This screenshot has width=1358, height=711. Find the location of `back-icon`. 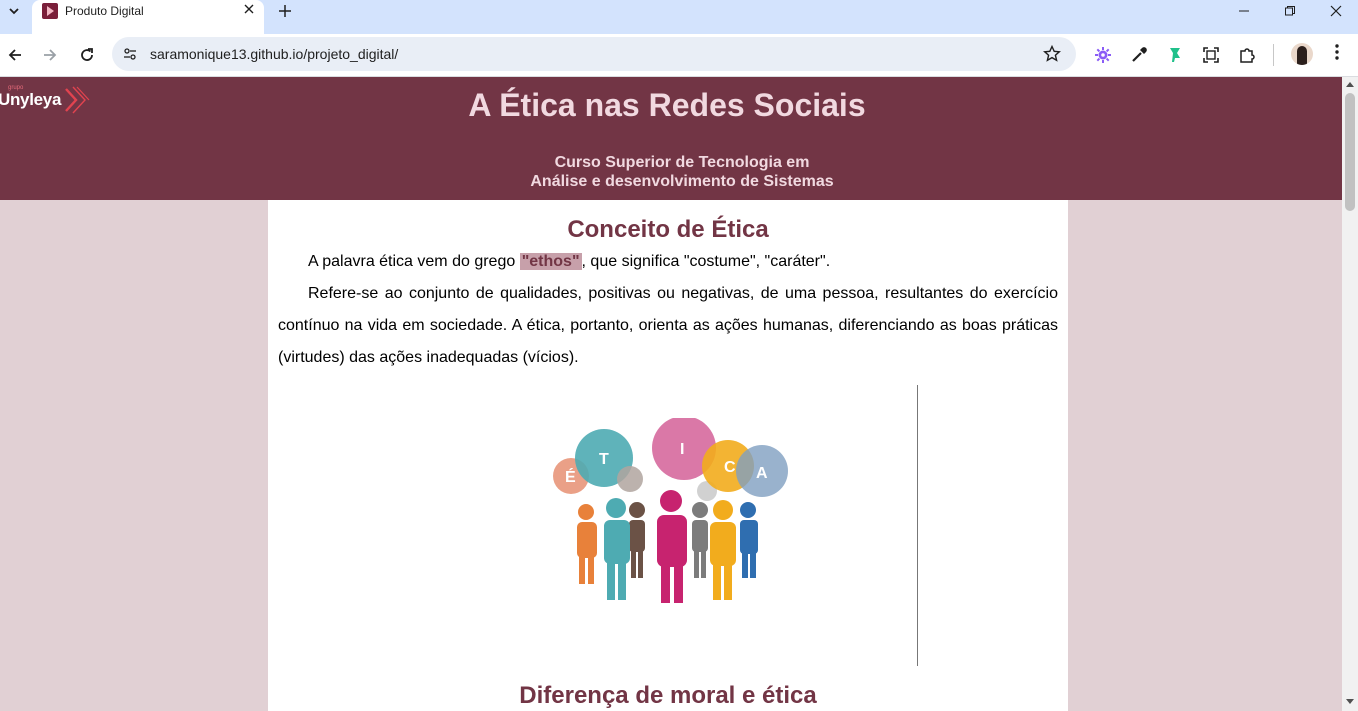

back-icon is located at coordinates (15, 55).